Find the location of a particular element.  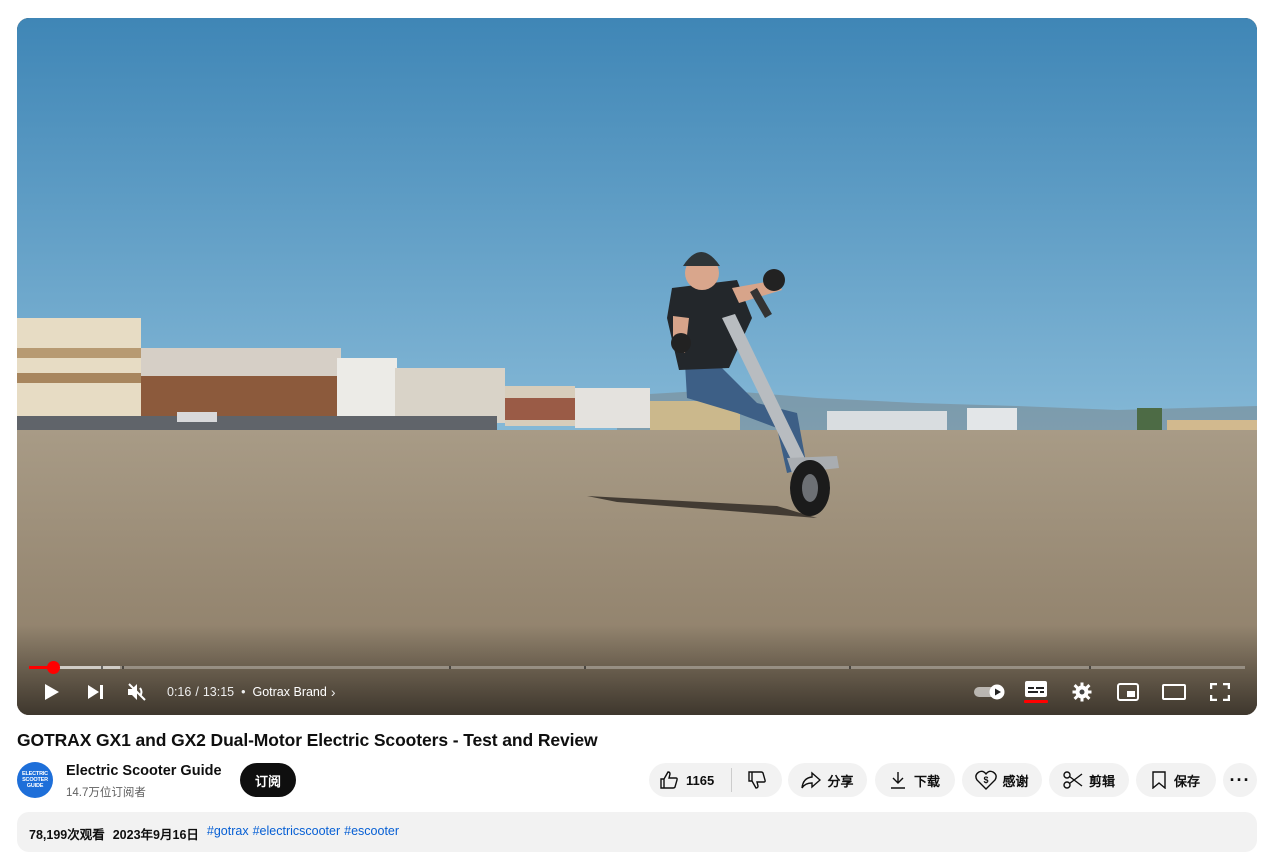

thumbs-up-icon is located at coordinates (669, 780).